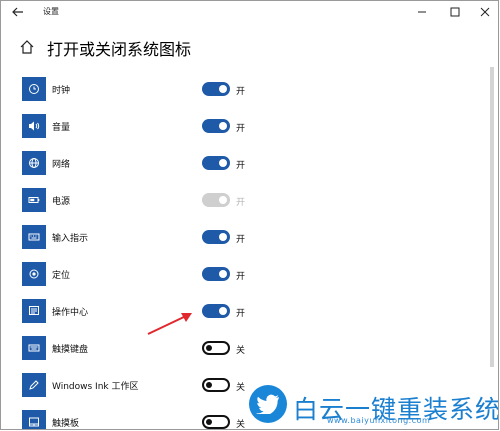  I want to click on keyboard-icon, so click(34, 237).